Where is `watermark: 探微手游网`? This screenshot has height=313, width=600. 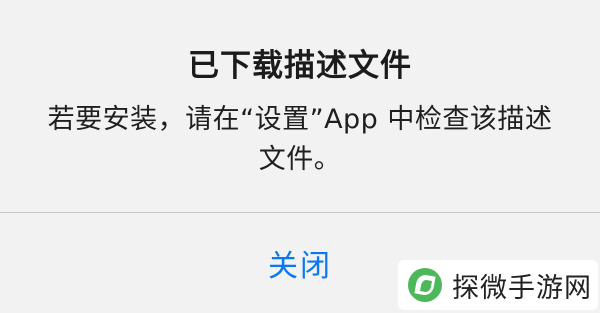
watermark: 探微手游网 is located at coordinates (498, 285).